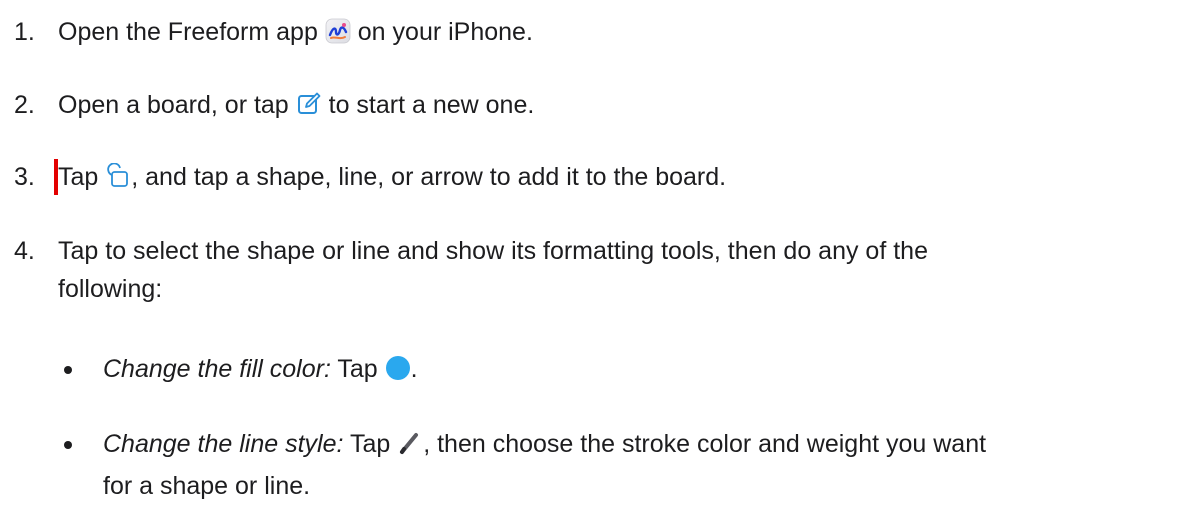  I want to click on sub-item-label: Change the line style:, so click(223, 444).